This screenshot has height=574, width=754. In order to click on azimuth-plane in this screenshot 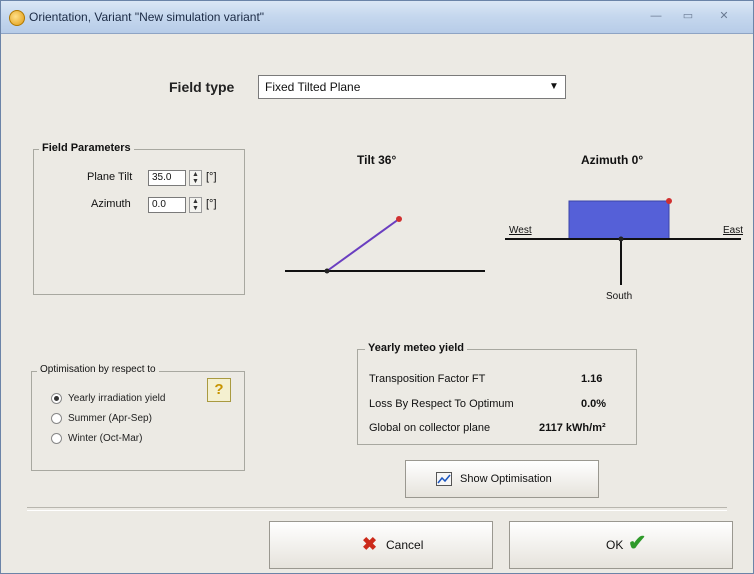, I will do `click(619, 220)`.